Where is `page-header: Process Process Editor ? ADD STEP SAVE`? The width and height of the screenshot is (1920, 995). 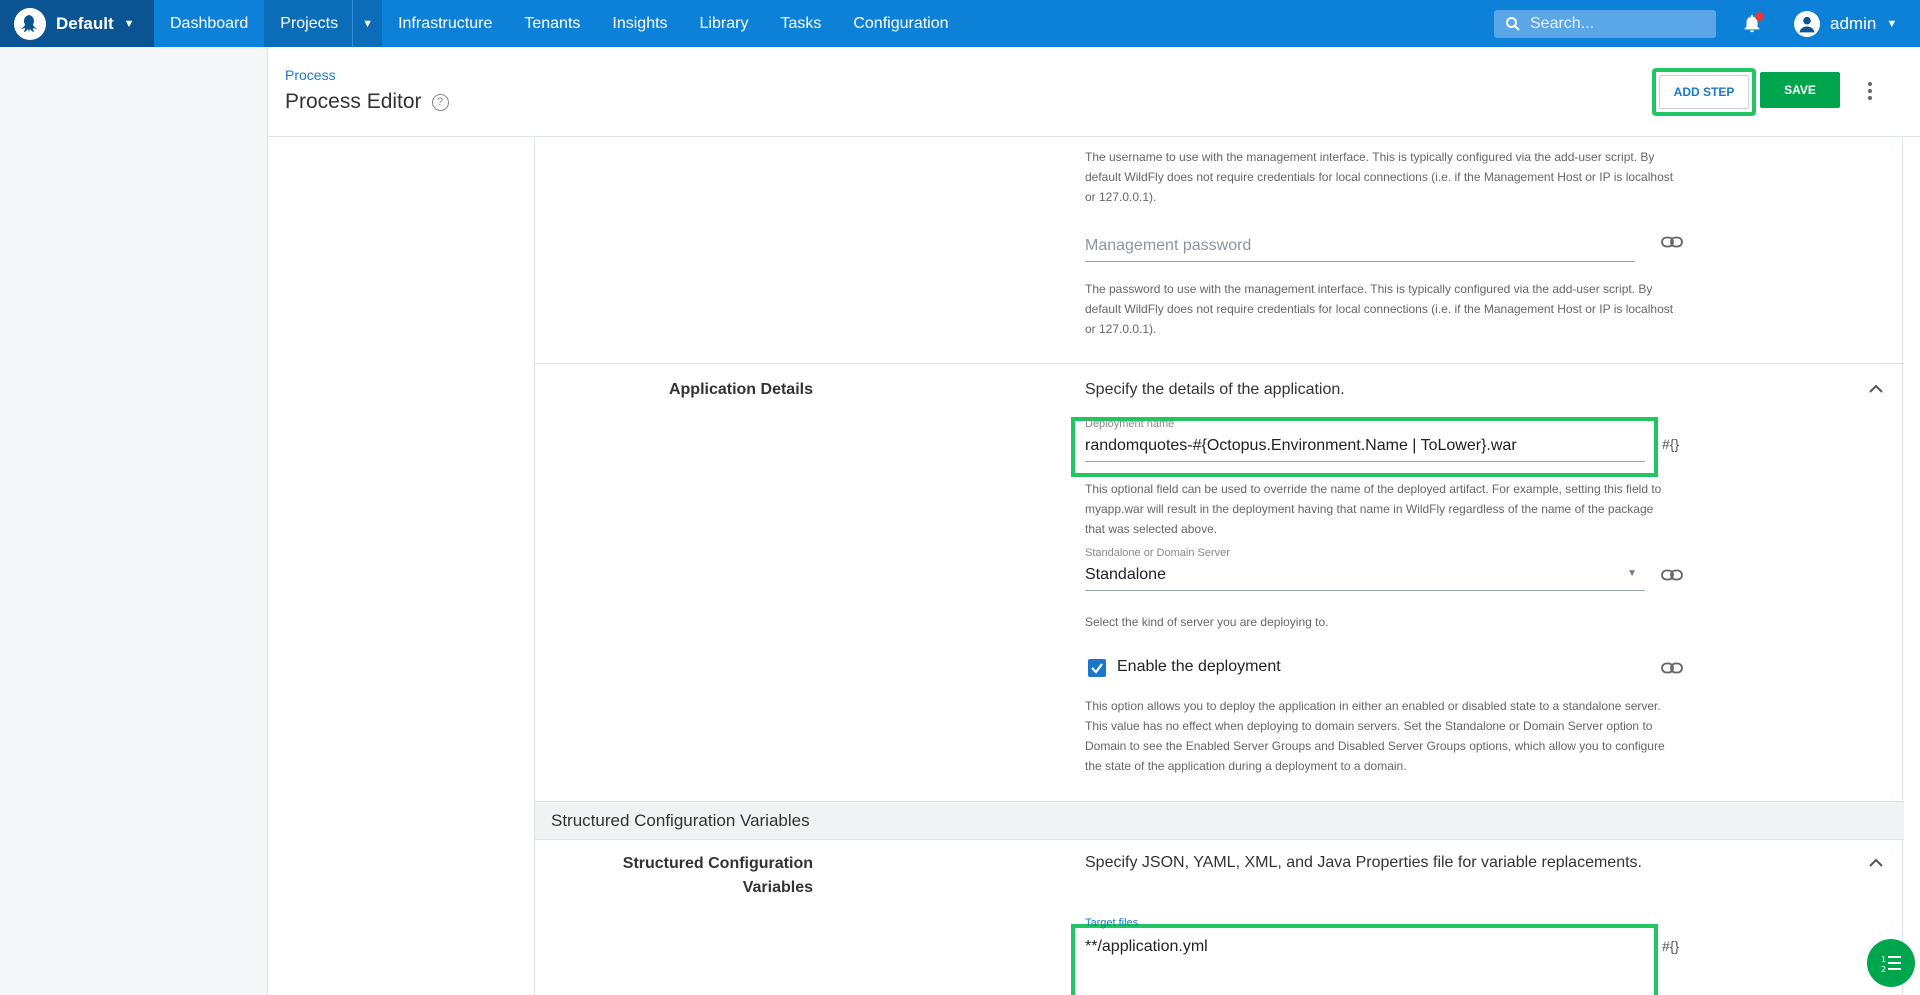 page-header: Process Process Editor ? ADD STEP SAVE is located at coordinates (1094, 92).